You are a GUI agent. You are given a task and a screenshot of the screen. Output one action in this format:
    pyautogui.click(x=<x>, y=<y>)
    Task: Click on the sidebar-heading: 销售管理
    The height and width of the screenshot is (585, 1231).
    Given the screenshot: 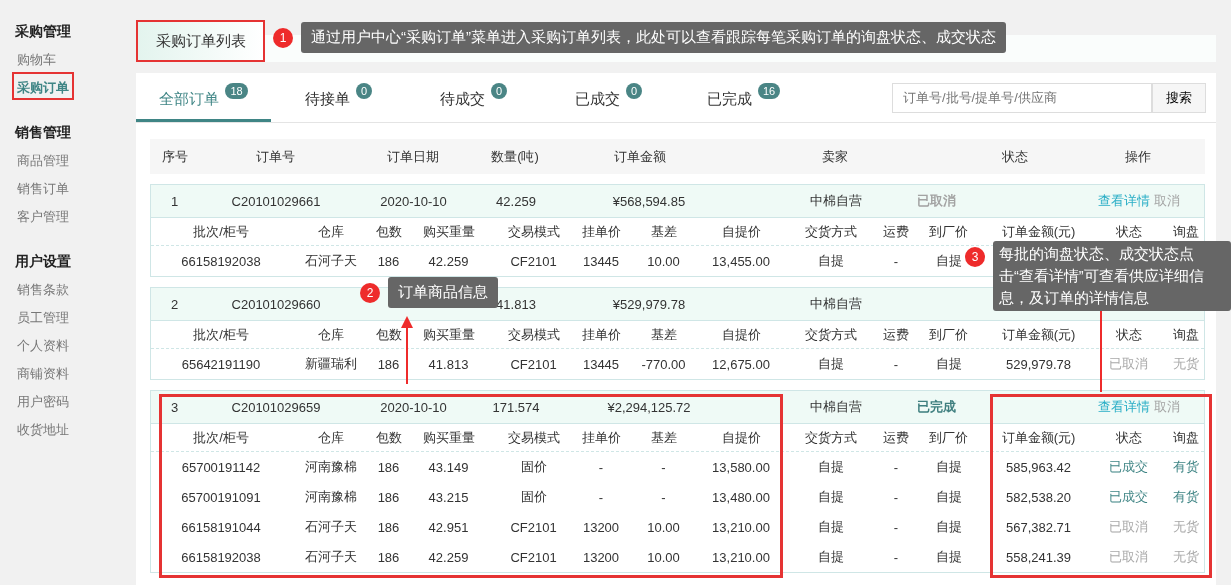 What is the action you would take?
    pyautogui.click(x=42, y=132)
    